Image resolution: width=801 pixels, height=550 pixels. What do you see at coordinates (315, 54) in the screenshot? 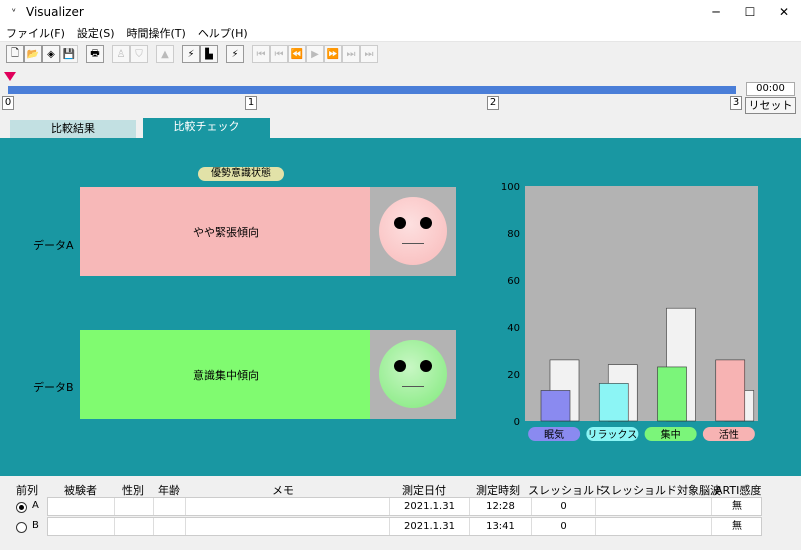
I see `play-icon: ▶` at bounding box center [315, 54].